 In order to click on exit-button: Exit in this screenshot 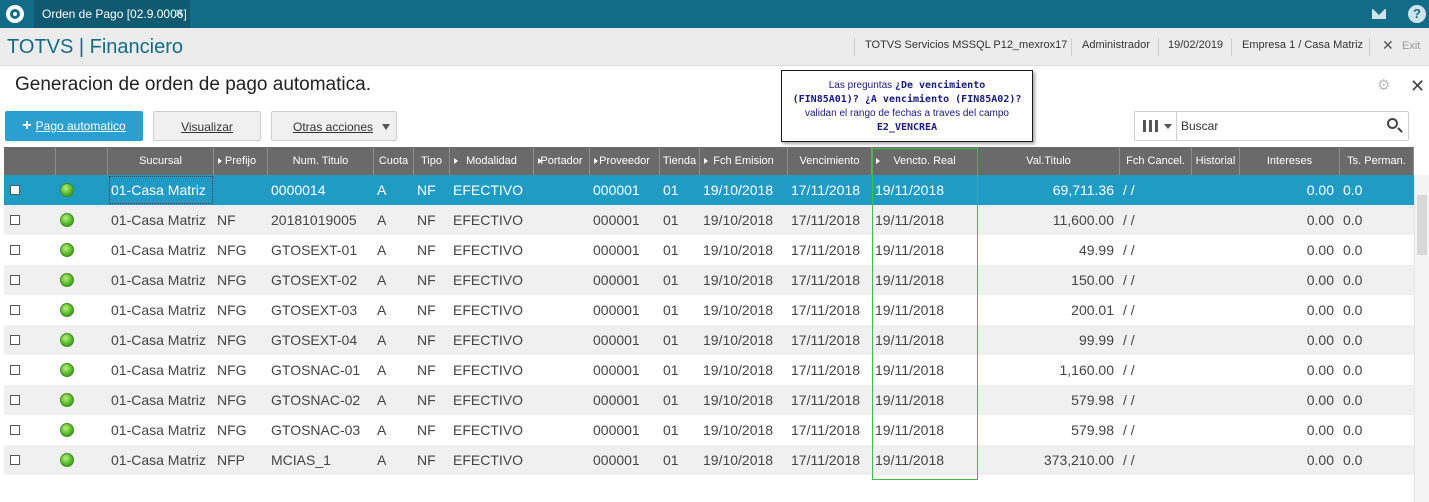, I will do `click(1411, 46)`.